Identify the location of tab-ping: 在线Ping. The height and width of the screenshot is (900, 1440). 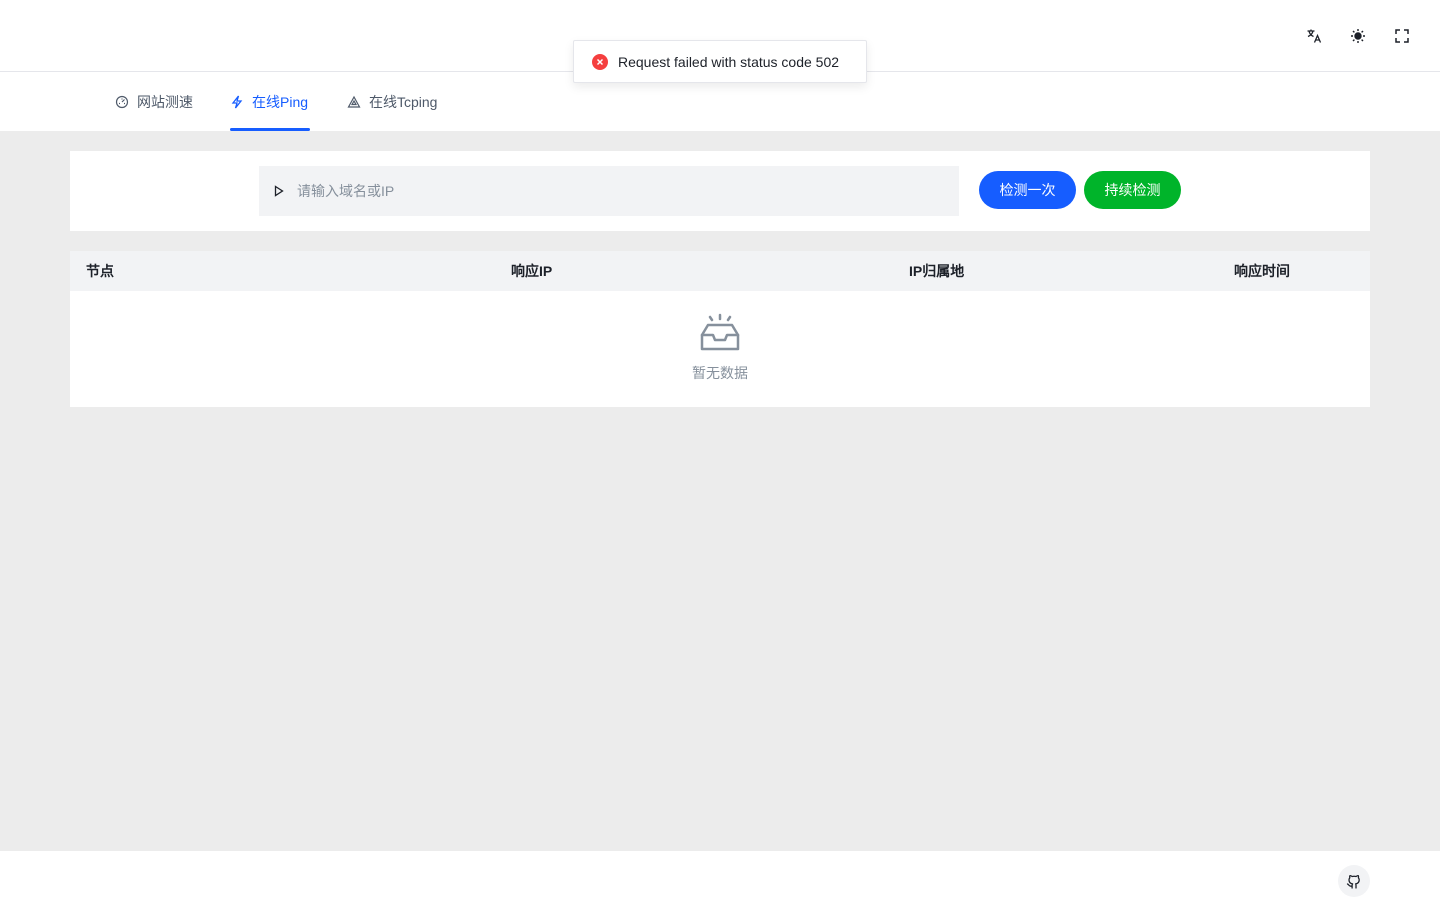
(270, 101).